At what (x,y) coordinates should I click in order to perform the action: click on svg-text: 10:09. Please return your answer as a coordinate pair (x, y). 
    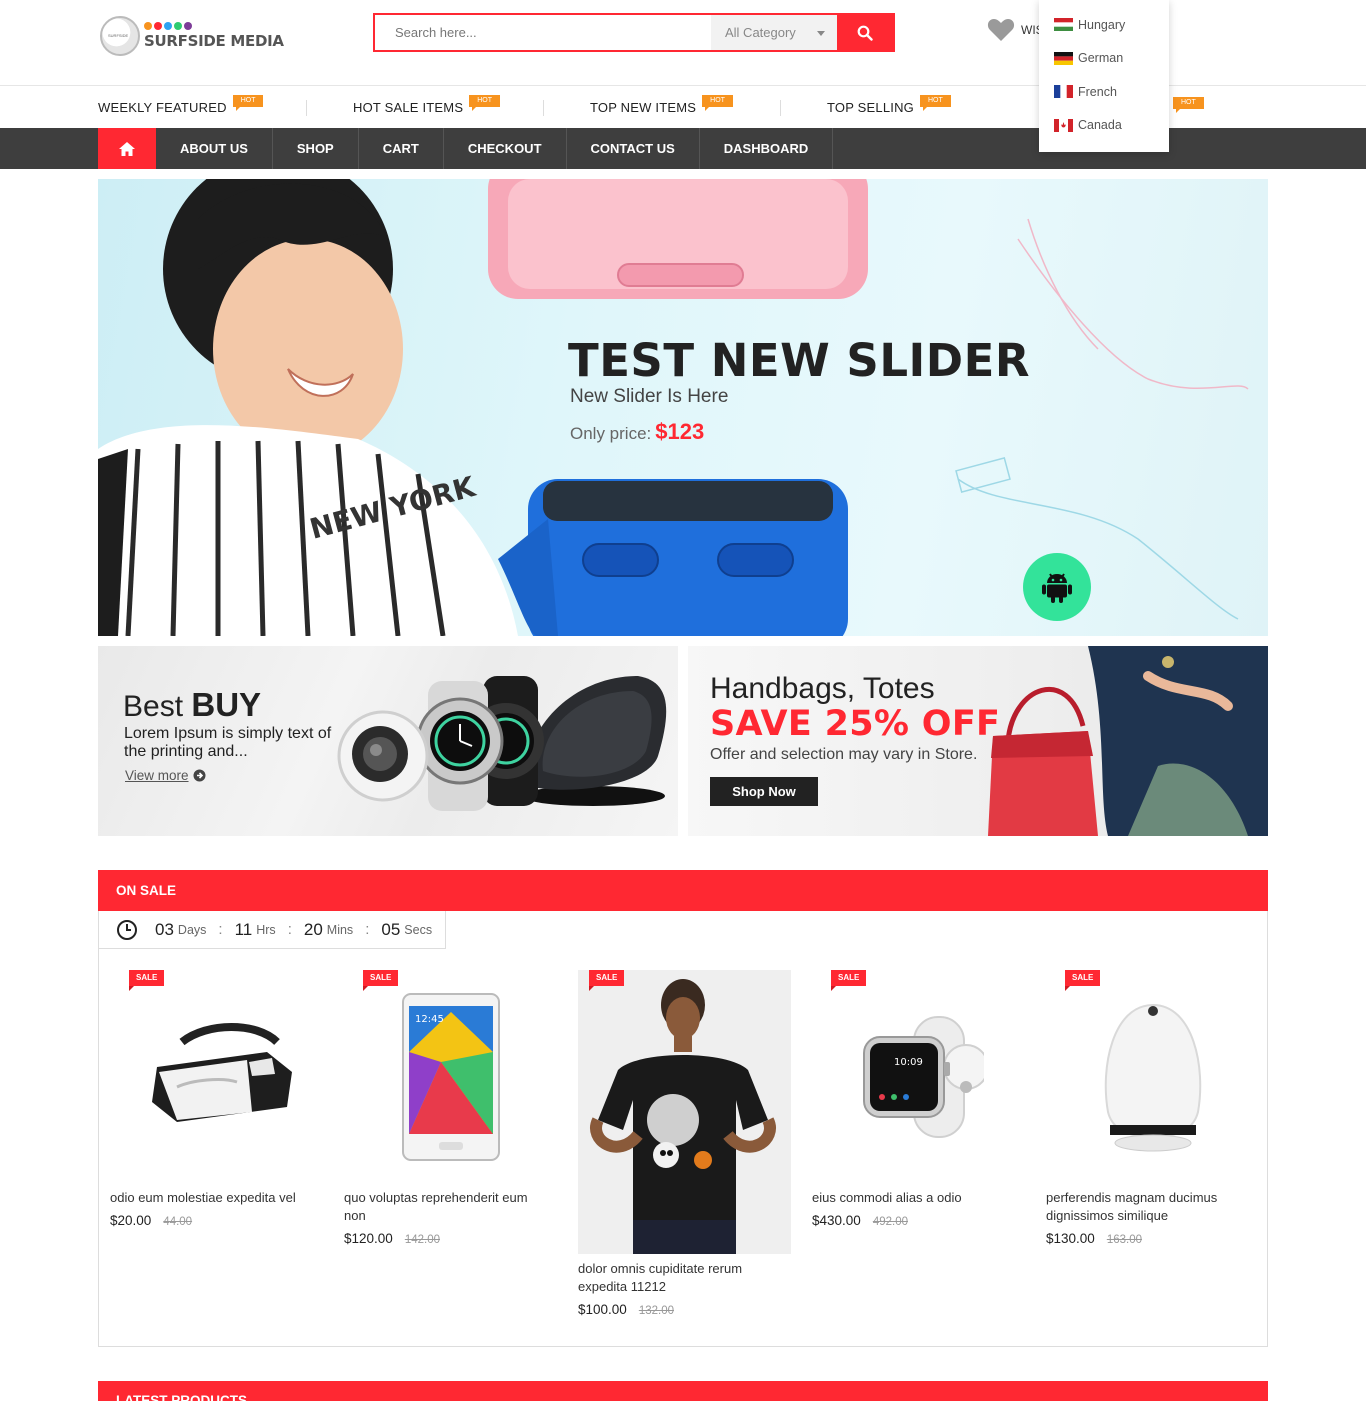
    Looking at the image, I should click on (908, 1062).